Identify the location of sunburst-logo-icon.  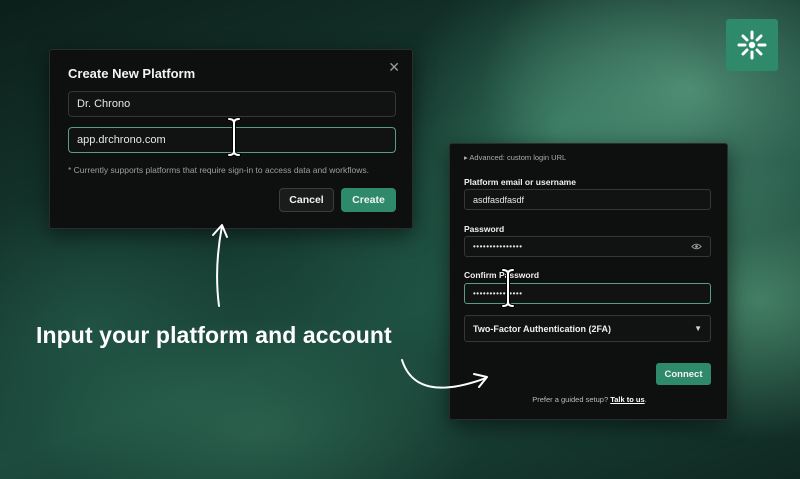
(752, 45).